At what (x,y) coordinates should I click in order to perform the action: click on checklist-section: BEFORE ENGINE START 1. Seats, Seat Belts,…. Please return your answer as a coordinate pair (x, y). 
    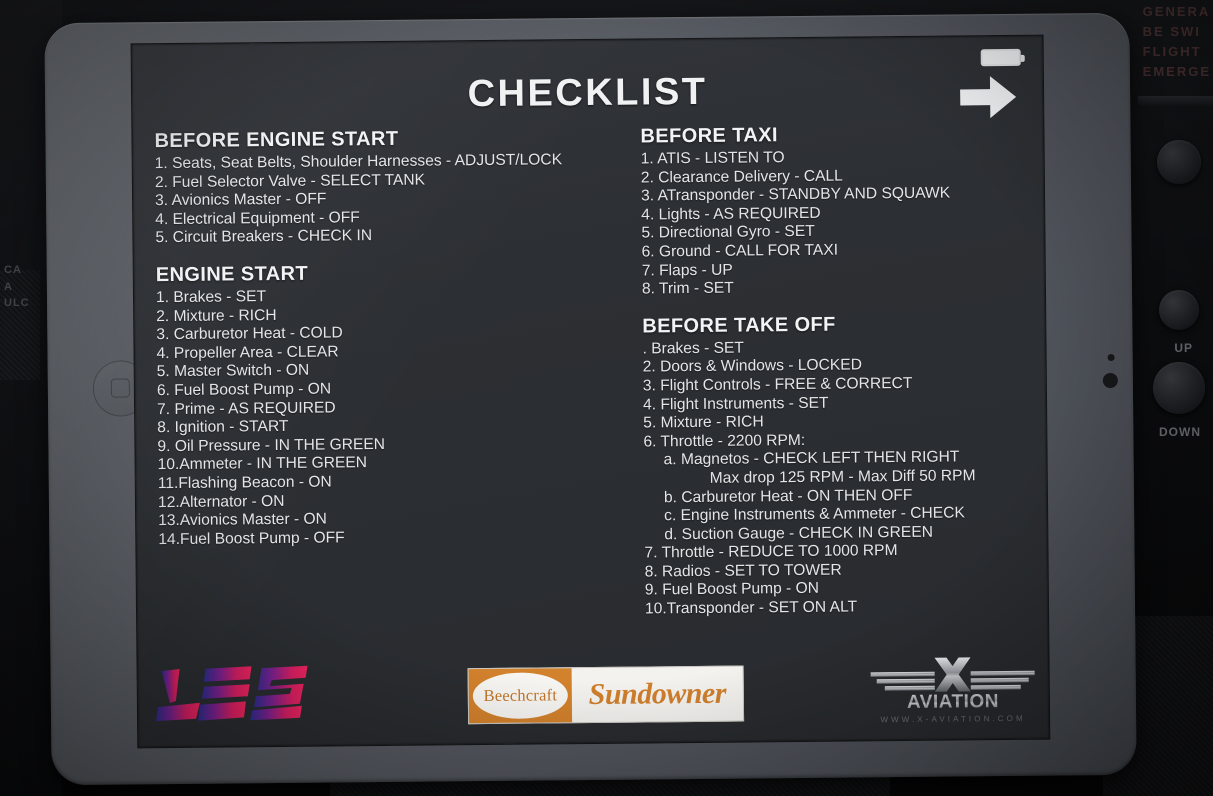
    Looking at the image, I should click on (369, 187).